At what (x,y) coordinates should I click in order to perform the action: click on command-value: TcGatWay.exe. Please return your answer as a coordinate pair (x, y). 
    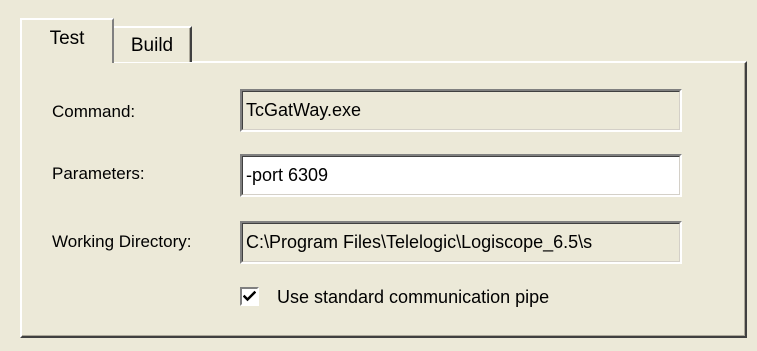
    Looking at the image, I should click on (304, 110).